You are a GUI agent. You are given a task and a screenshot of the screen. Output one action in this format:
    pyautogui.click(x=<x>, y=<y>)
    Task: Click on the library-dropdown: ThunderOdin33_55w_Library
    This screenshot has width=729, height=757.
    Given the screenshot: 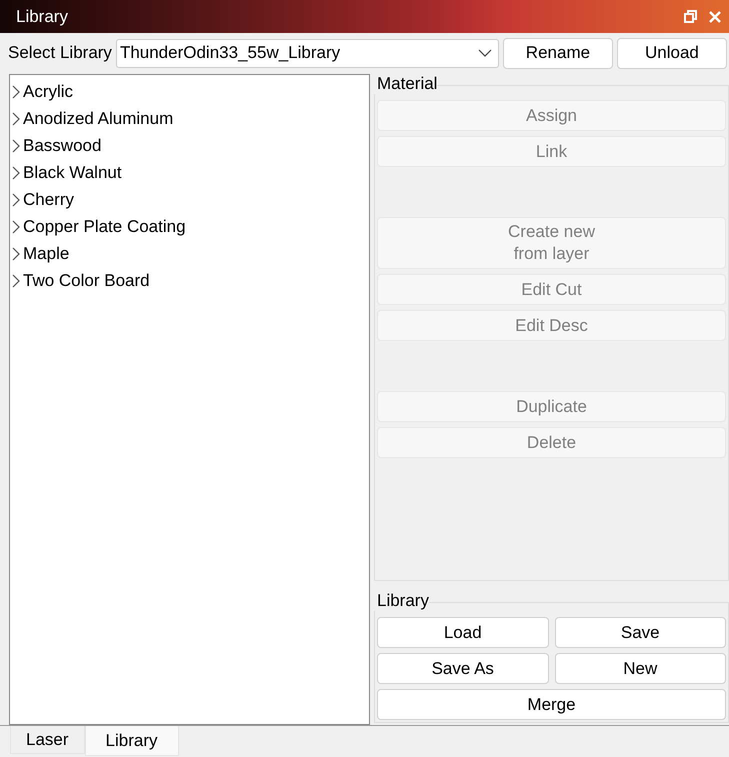 What is the action you would take?
    pyautogui.click(x=307, y=53)
    